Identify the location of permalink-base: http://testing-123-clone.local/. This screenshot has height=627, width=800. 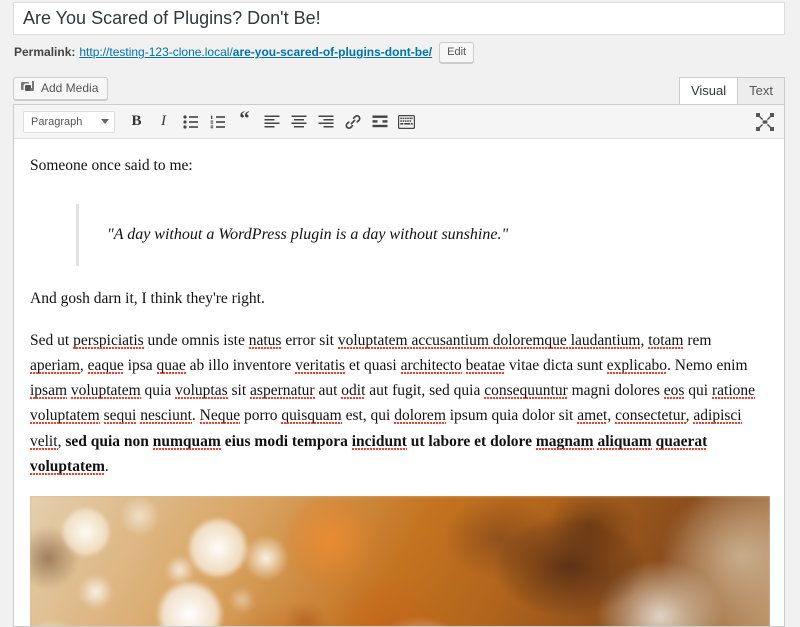
(156, 52).